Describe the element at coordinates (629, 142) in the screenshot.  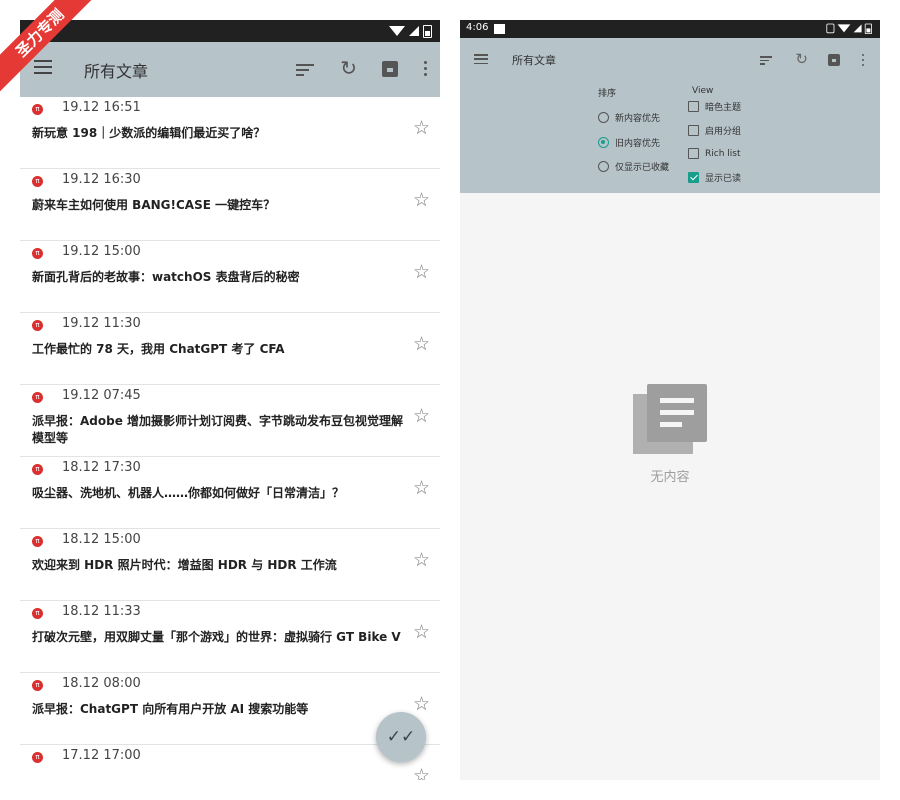
I see `sort-option-oldest: 旧内容优先` at that location.